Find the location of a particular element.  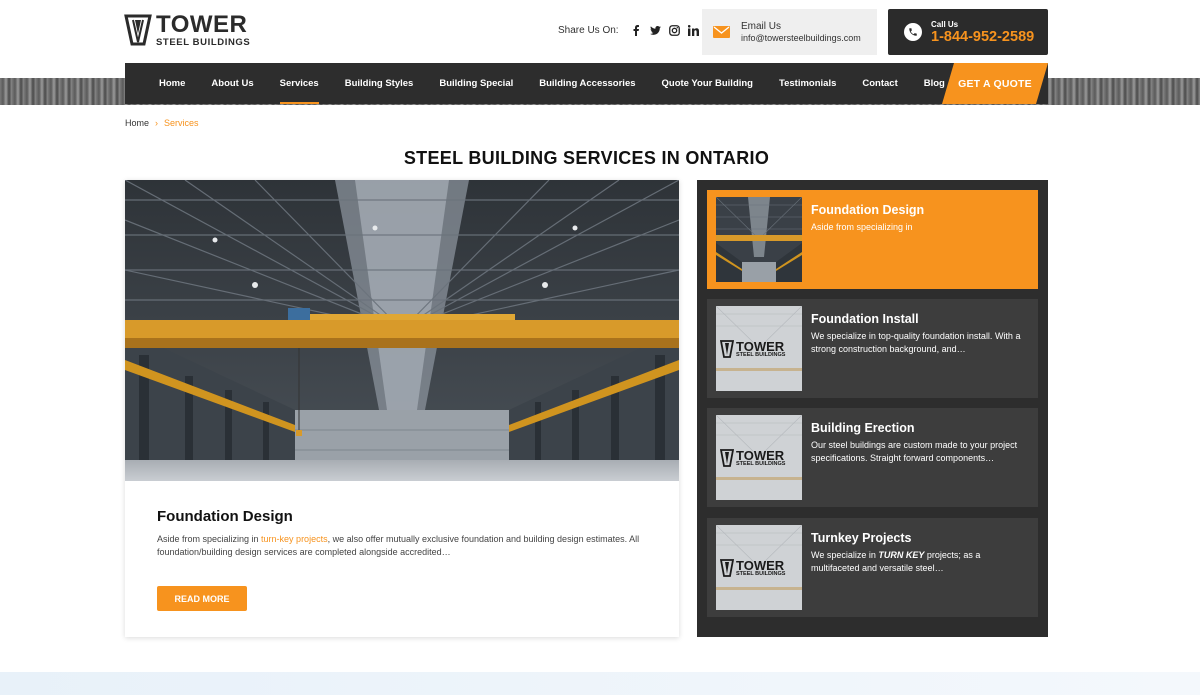

card-title: Foundation Design is located at coordinates (225, 516).